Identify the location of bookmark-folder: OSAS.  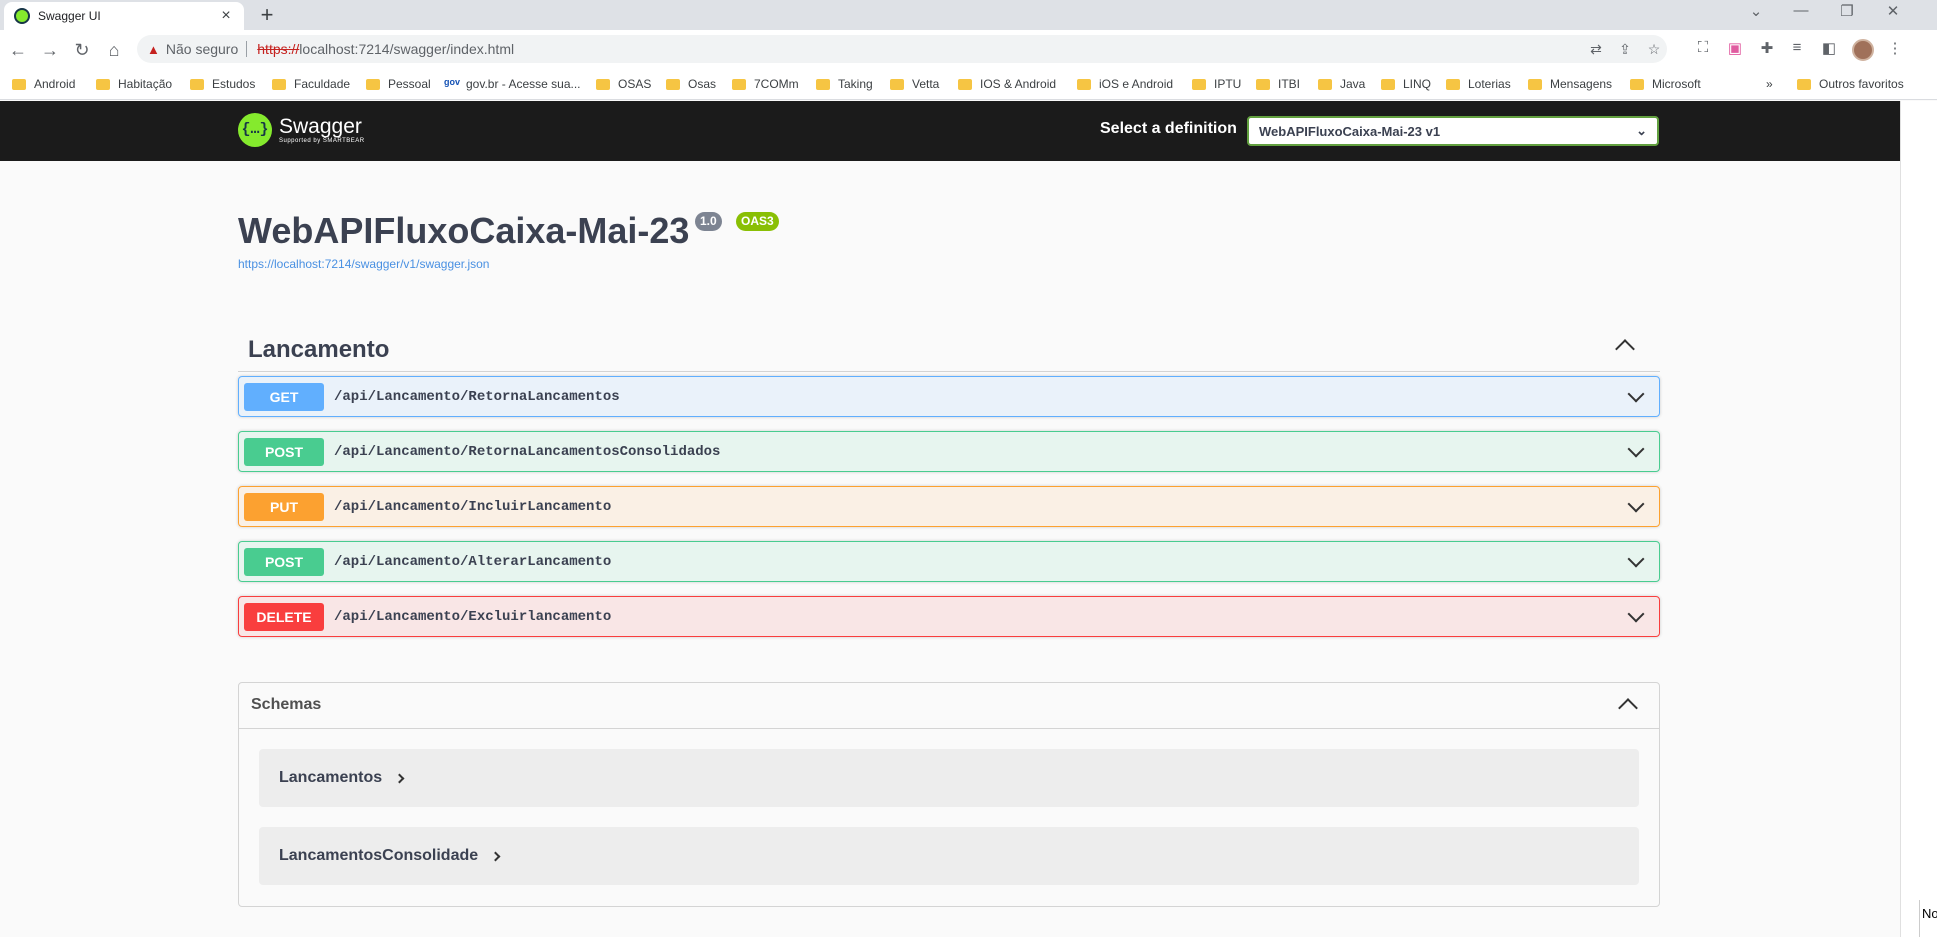
(623, 84).